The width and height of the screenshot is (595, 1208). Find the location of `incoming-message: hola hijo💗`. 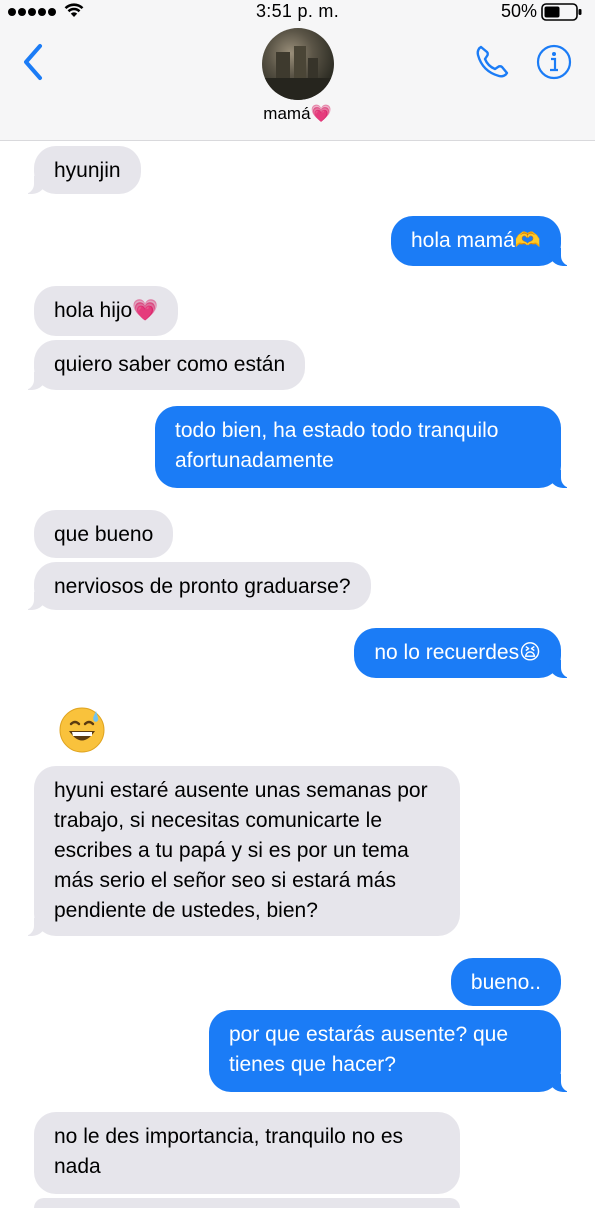

incoming-message: hola hijo💗 is located at coordinates (106, 311).